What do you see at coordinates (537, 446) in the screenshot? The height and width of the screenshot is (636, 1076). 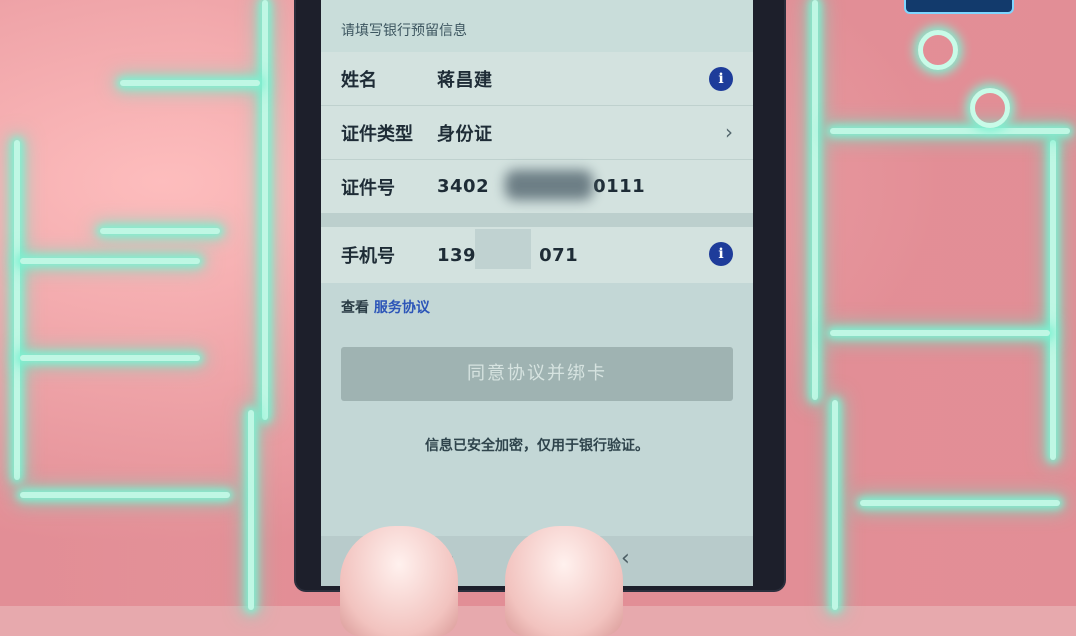 I see `security-tip: 信息已安全加密，仅用于银行验证。` at bounding box center [537, 446].